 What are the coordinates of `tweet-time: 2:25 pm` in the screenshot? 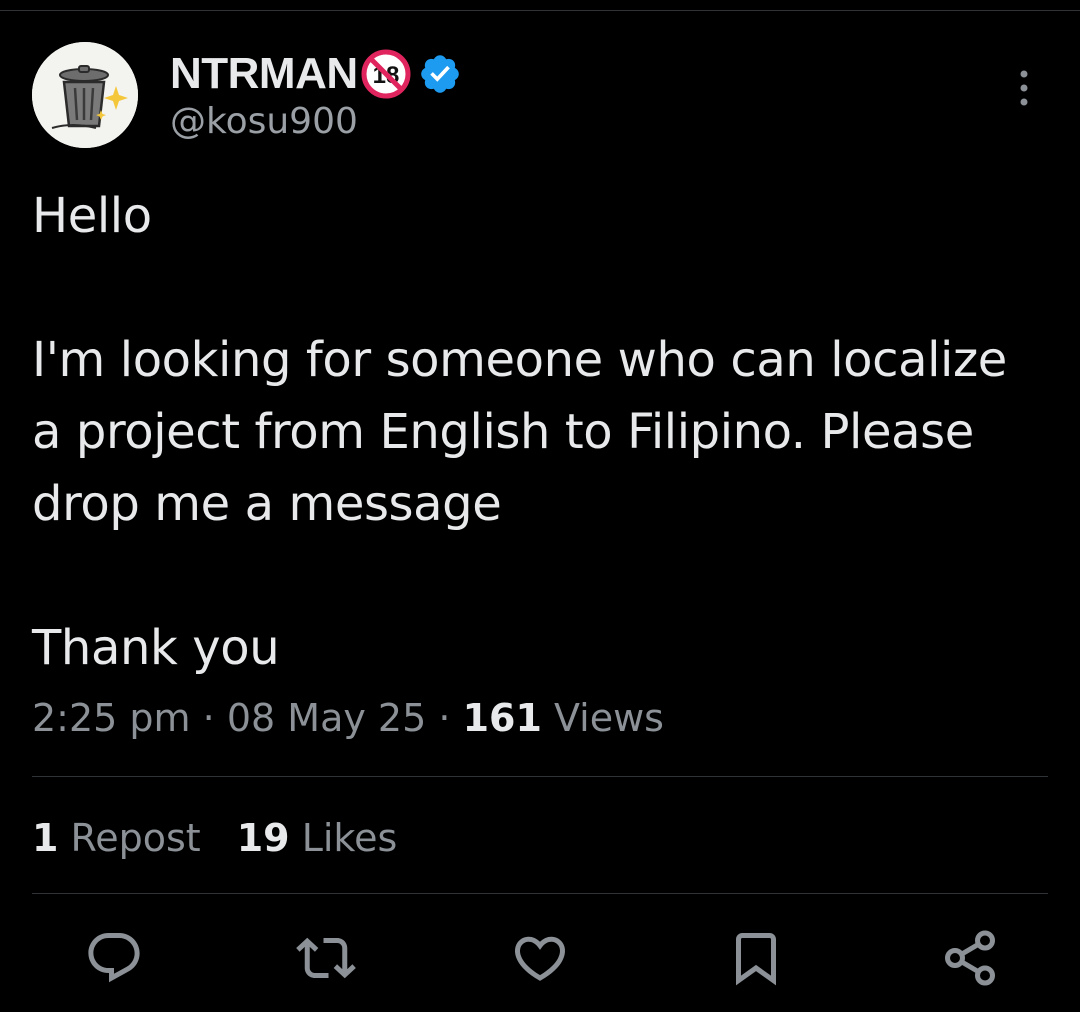 It's located at (111, 718).